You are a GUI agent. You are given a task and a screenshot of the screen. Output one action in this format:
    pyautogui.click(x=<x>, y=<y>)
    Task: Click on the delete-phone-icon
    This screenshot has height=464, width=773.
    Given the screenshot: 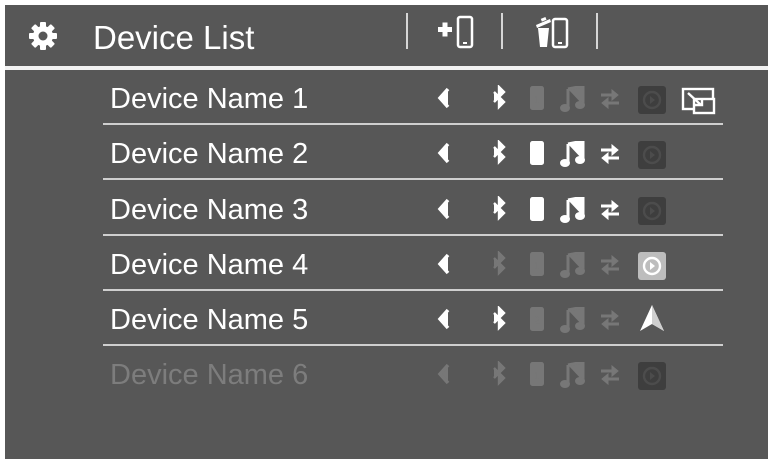 What is the action you would take?
    pyautogui.click(x=552, y=32)
    